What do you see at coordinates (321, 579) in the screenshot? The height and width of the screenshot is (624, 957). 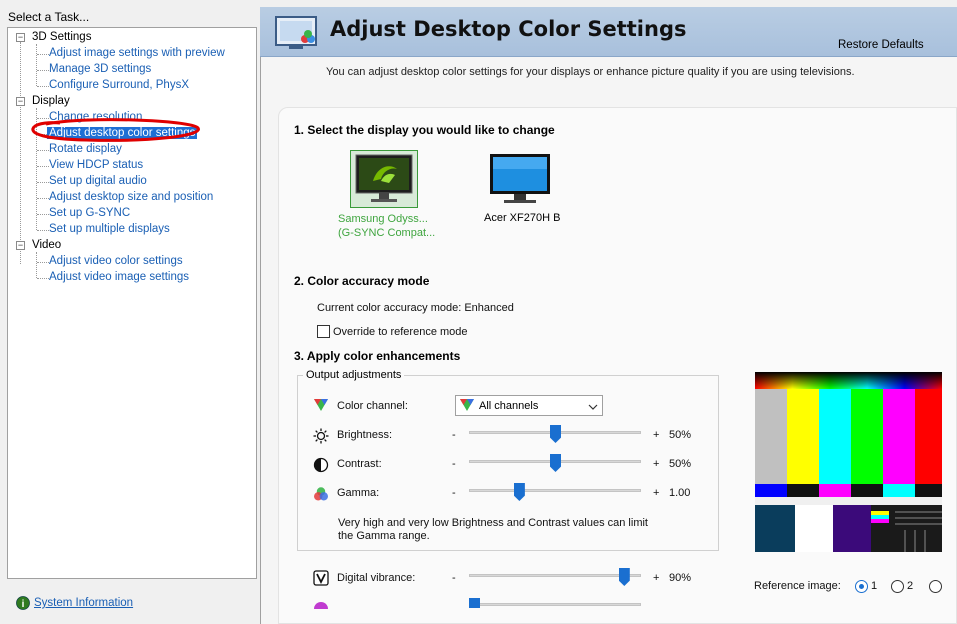 I see `digital-vibrance-icon` at bounding box center [321, 579].